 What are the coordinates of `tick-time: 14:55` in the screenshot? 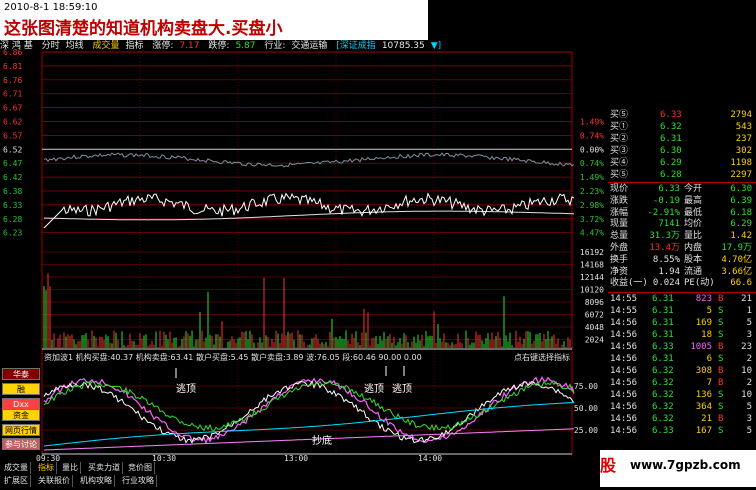 It's located at (624, 299).